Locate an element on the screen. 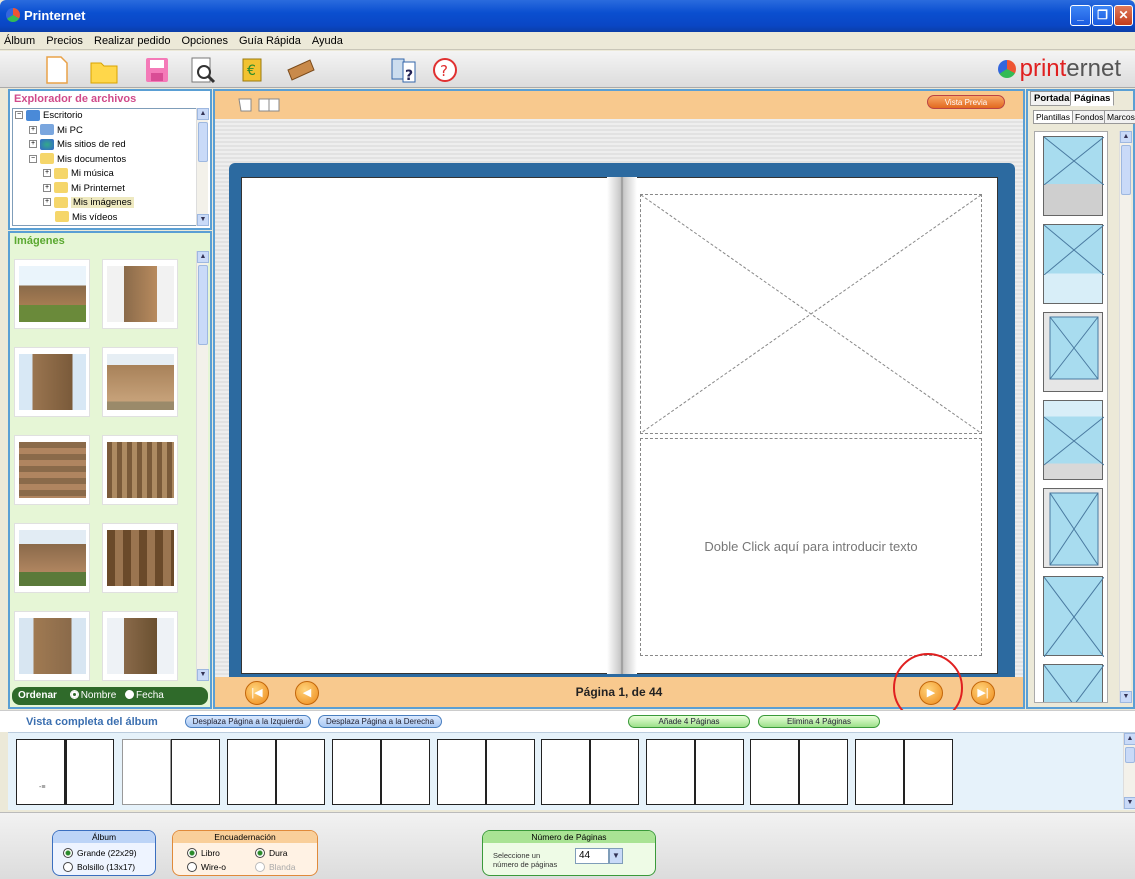 This screenshot has height=879, width=1135. menu-album: Álbum is located at coordinates (19, 39).